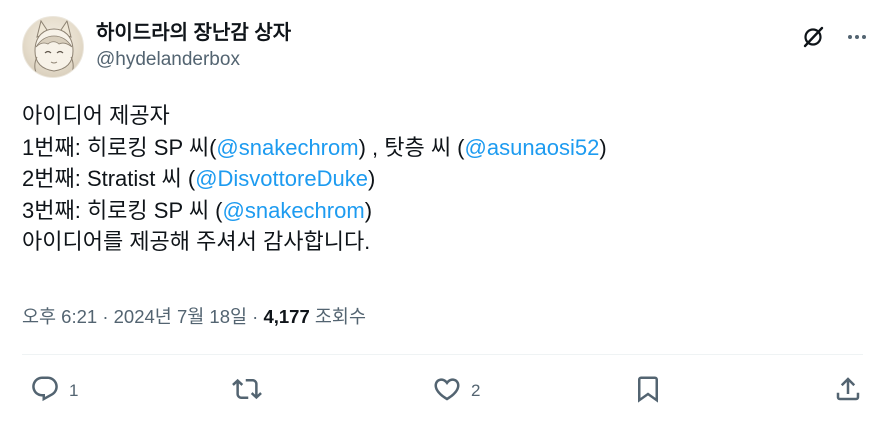 The width and height of the screenshot is (885, 427). I want to click on share-icon, so click(848, 391).